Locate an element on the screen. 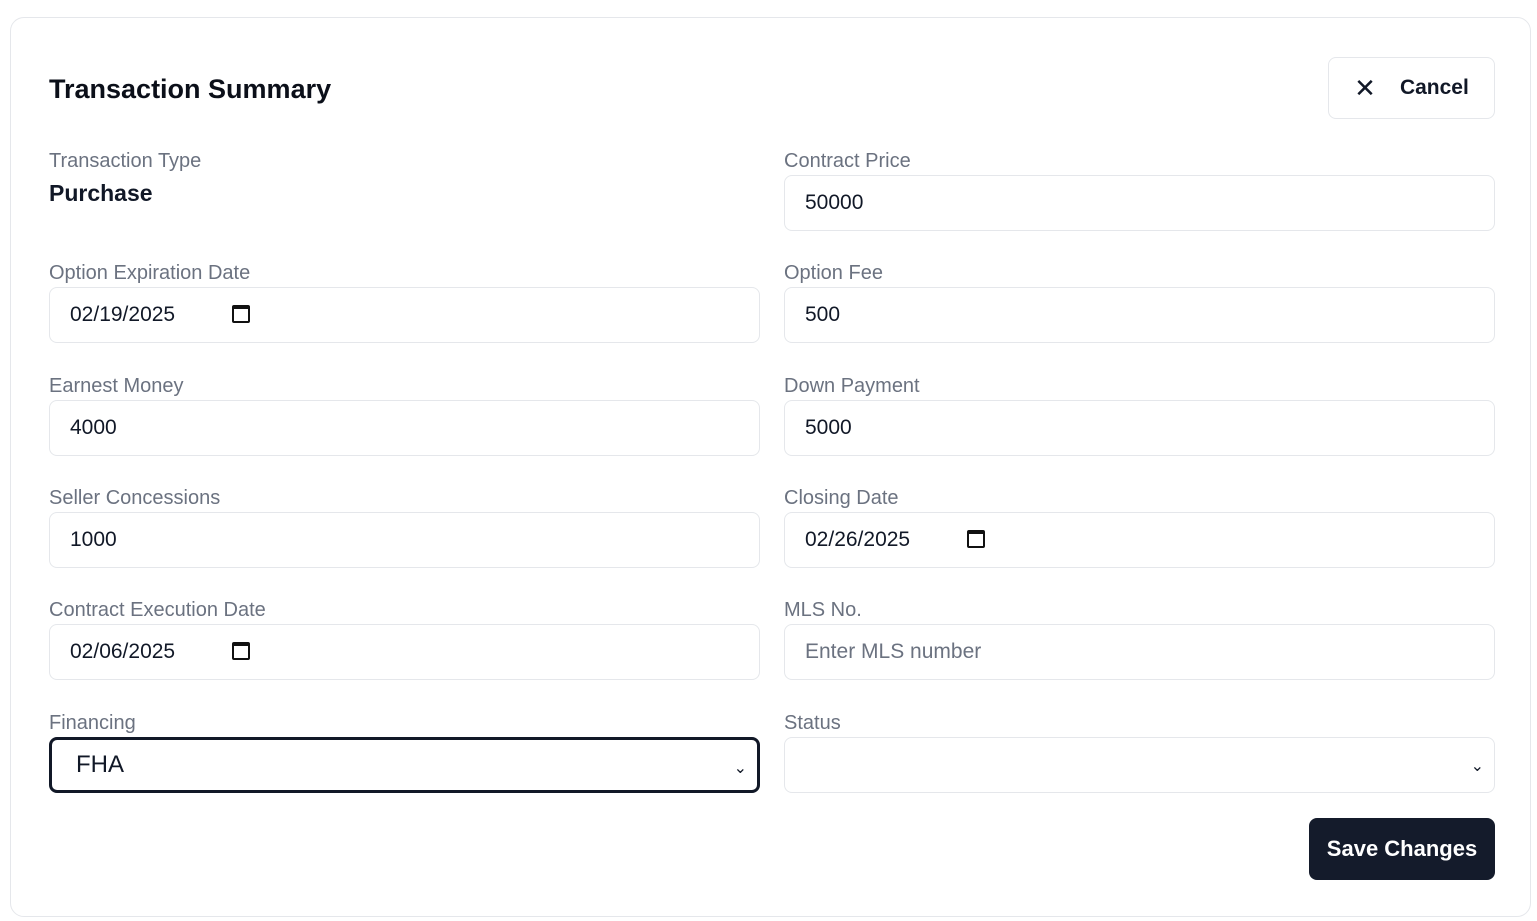 The height and width of the screenshot is (921, 1537). financing-value: FHA is located at coordinates (100, 764).